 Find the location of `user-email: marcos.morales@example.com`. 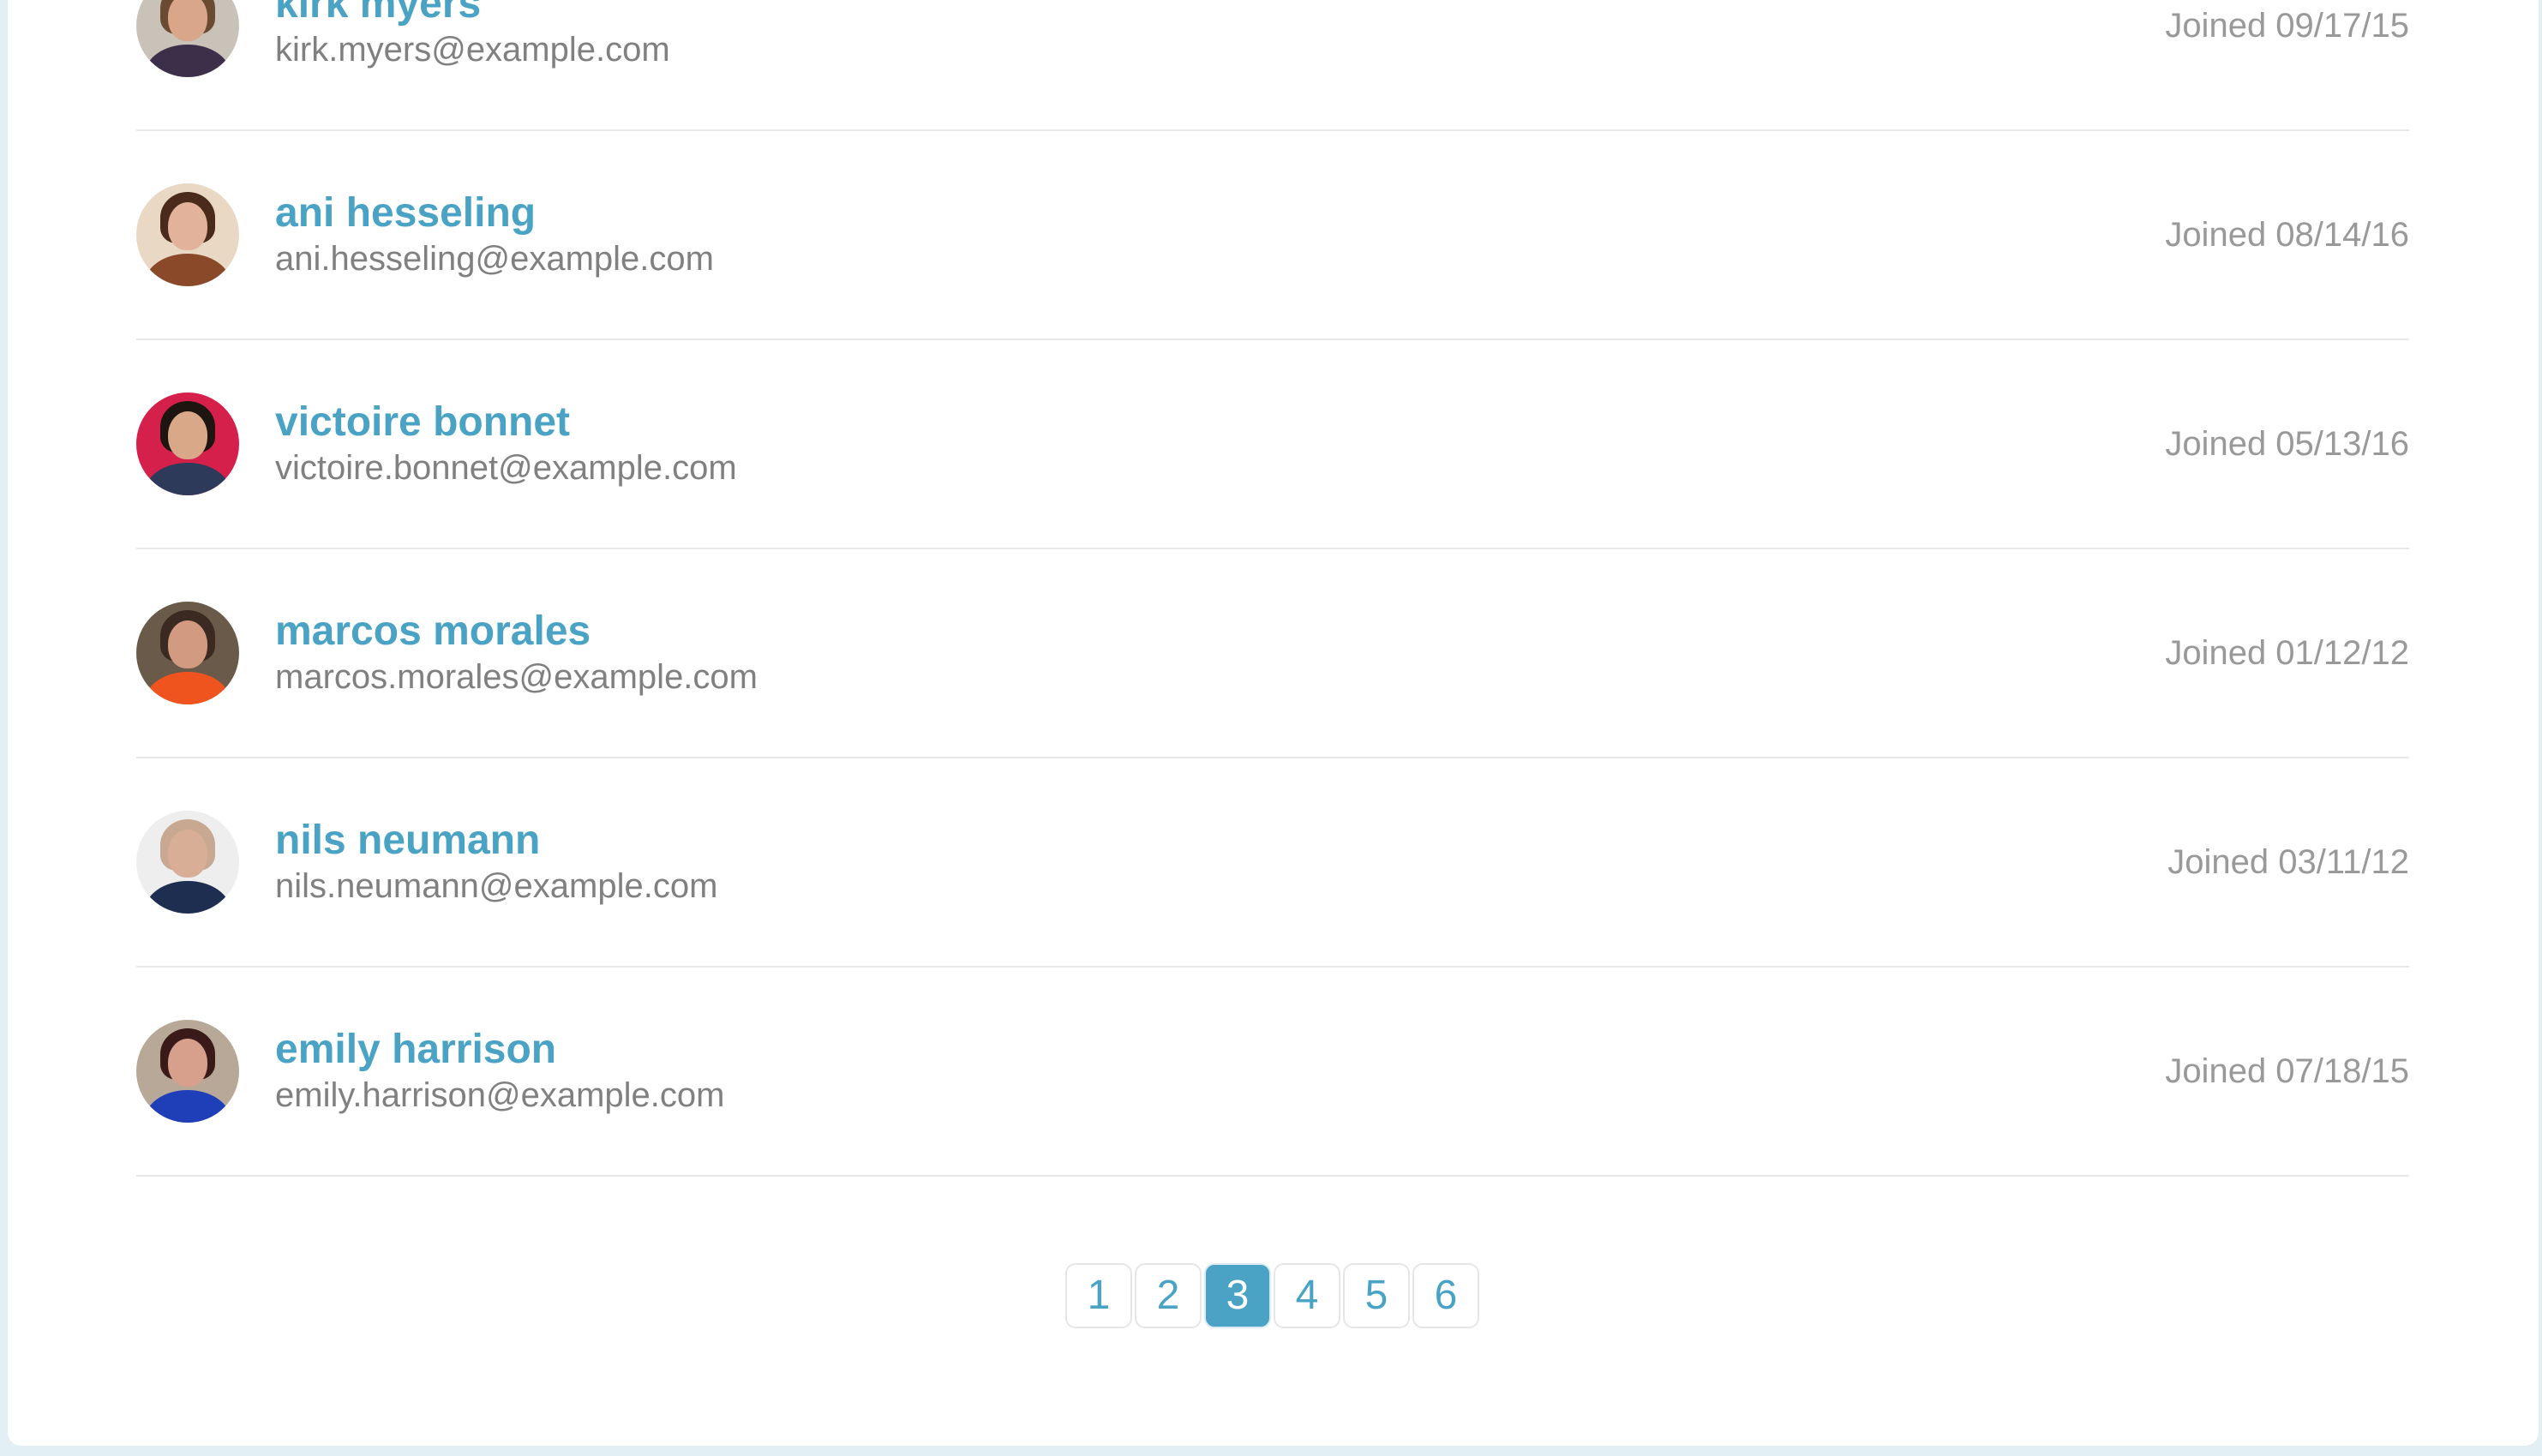

user-email: marcos.morales@example.com is located at coordinates (516, 677).